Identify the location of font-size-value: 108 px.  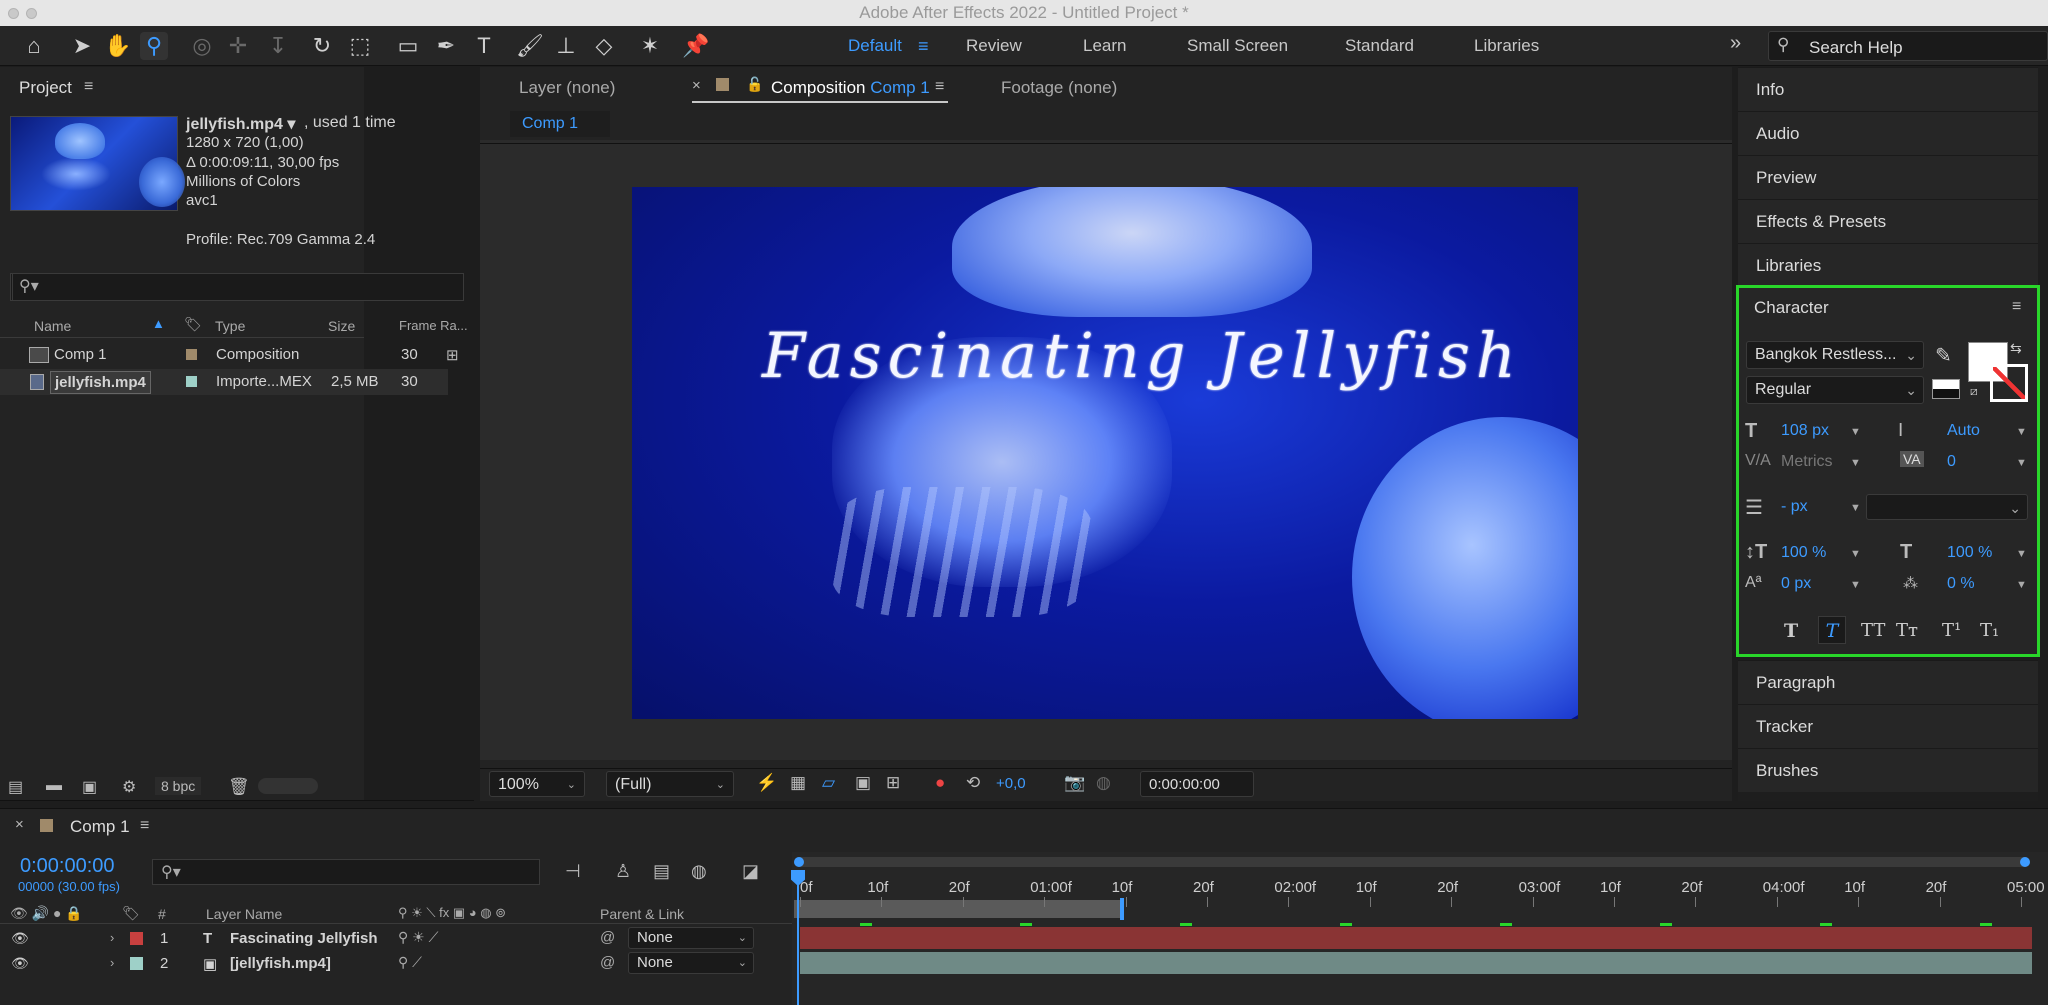
(1805, 431).